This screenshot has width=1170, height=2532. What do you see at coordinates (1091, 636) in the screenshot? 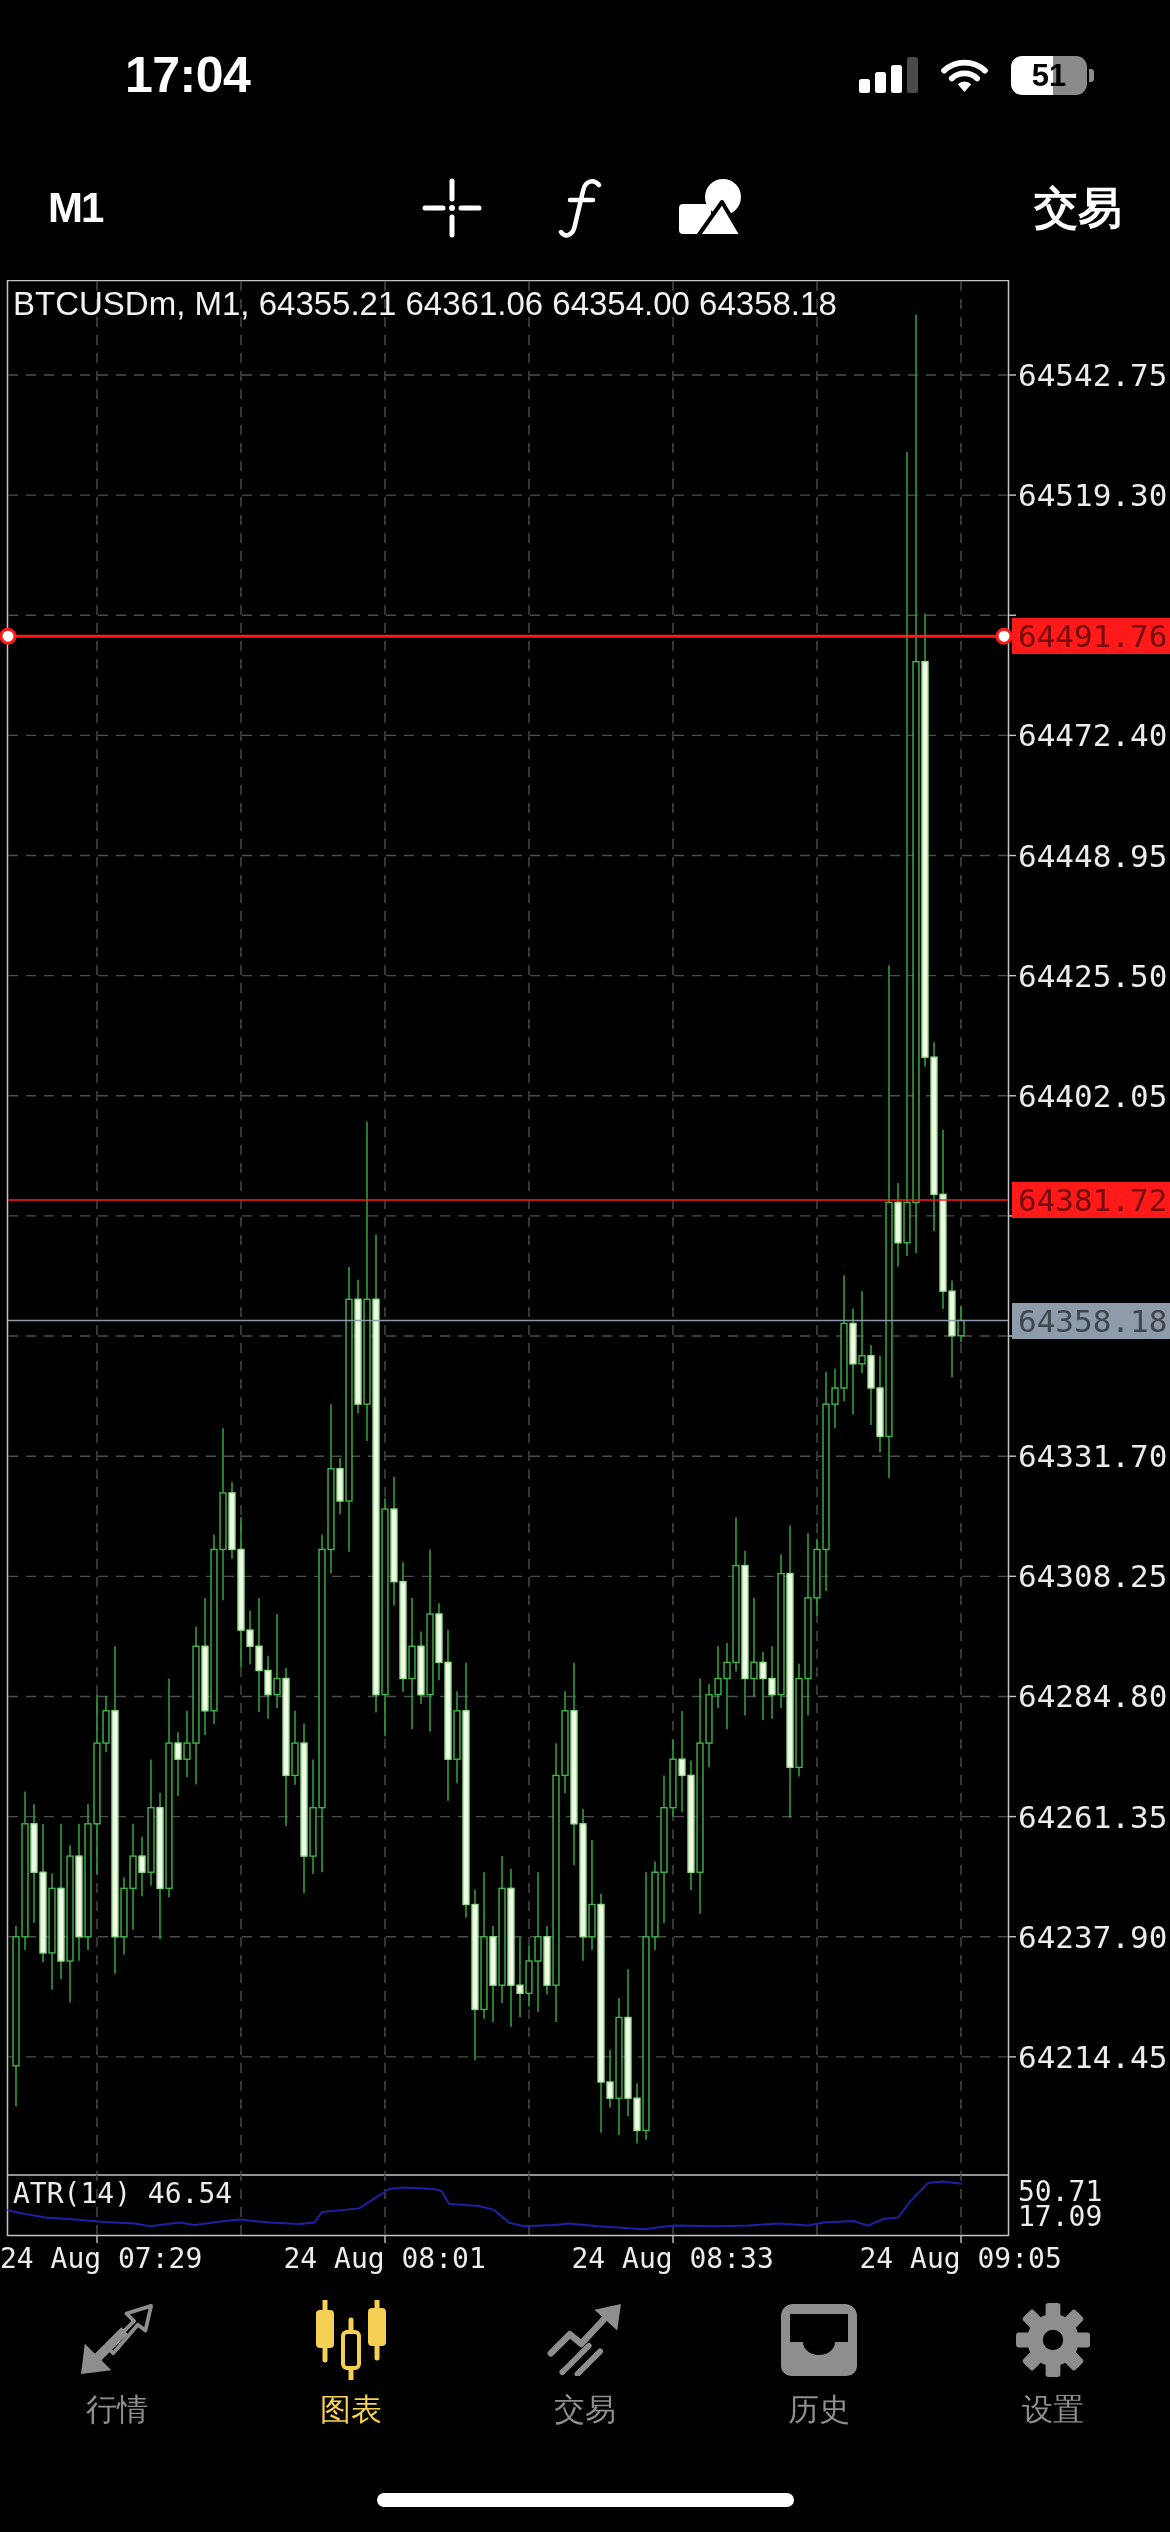
I see `price-tag: 64491.76` at bounding box center [1091, 636].